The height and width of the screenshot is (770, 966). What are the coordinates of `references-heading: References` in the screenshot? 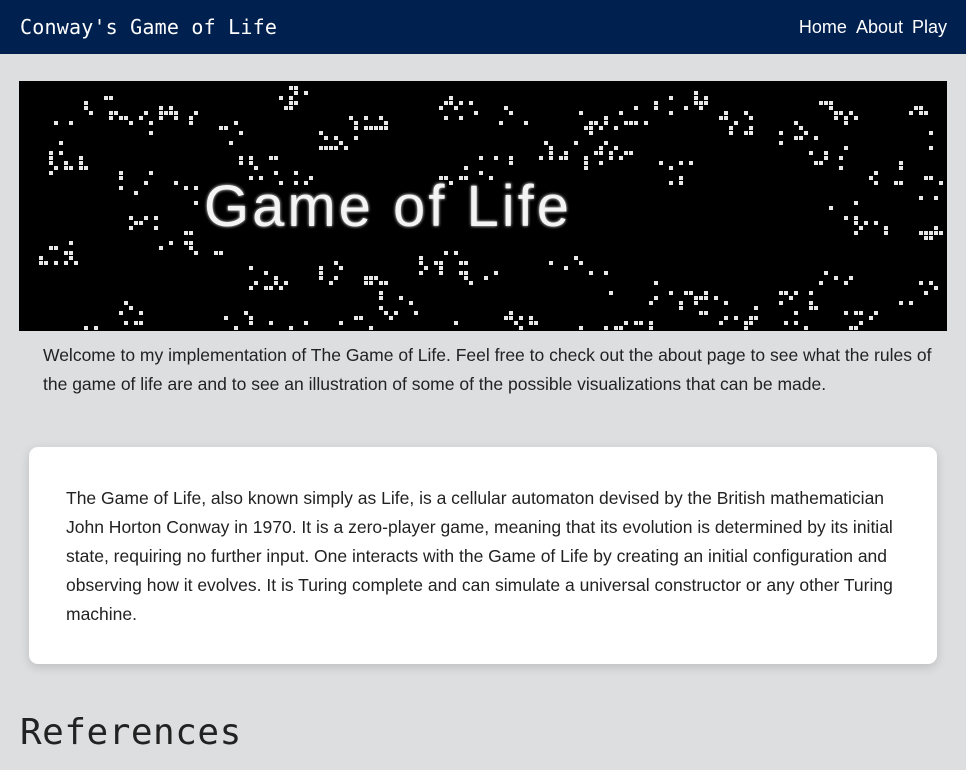 It's located at (131, 732).